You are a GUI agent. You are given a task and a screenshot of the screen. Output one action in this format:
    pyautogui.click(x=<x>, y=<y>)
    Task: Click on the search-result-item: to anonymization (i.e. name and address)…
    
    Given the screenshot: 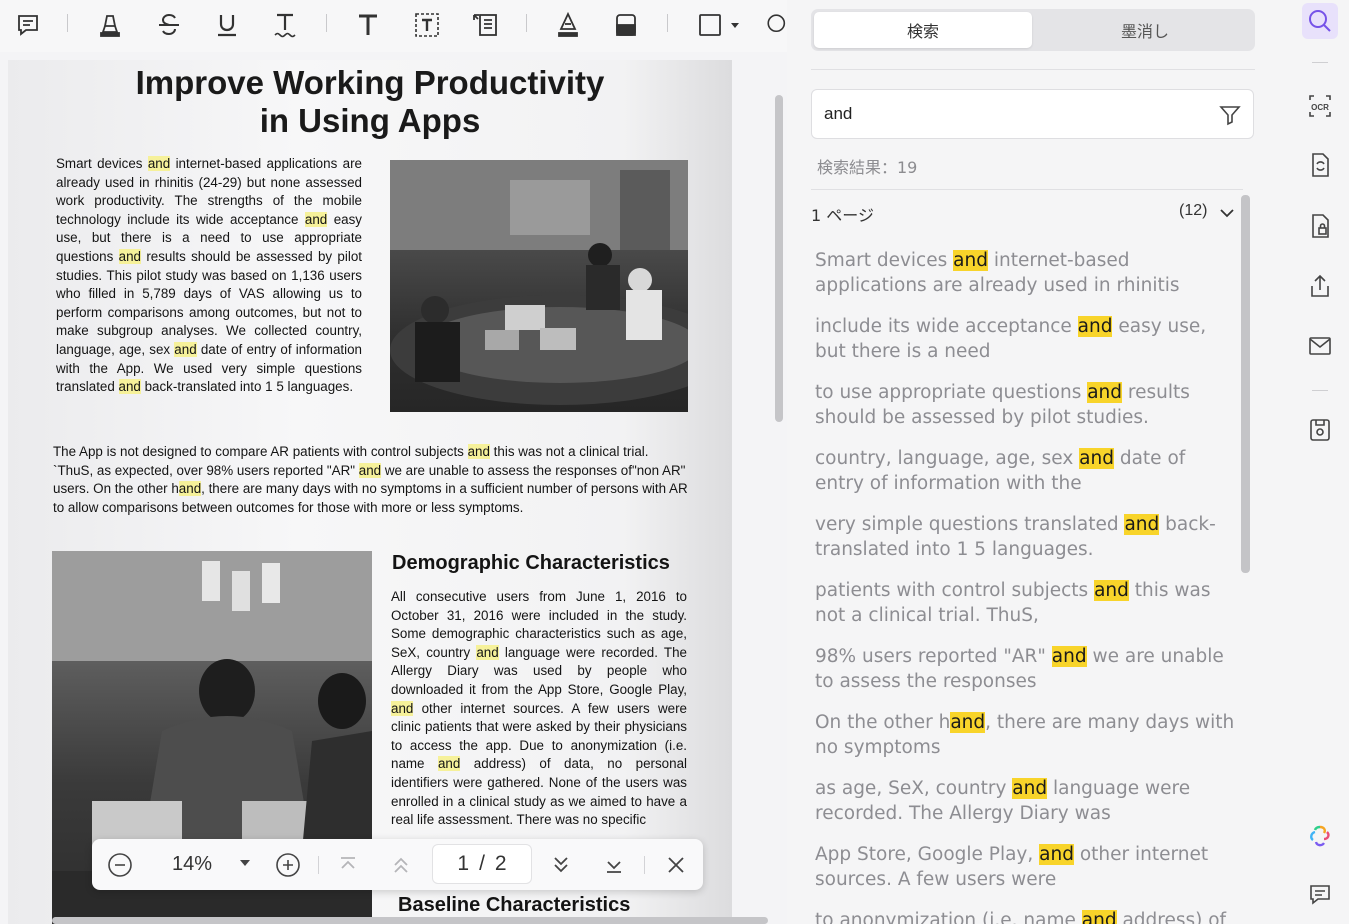 What is the action you would take?
    pyautogui.click(x=1027, y=916)
    